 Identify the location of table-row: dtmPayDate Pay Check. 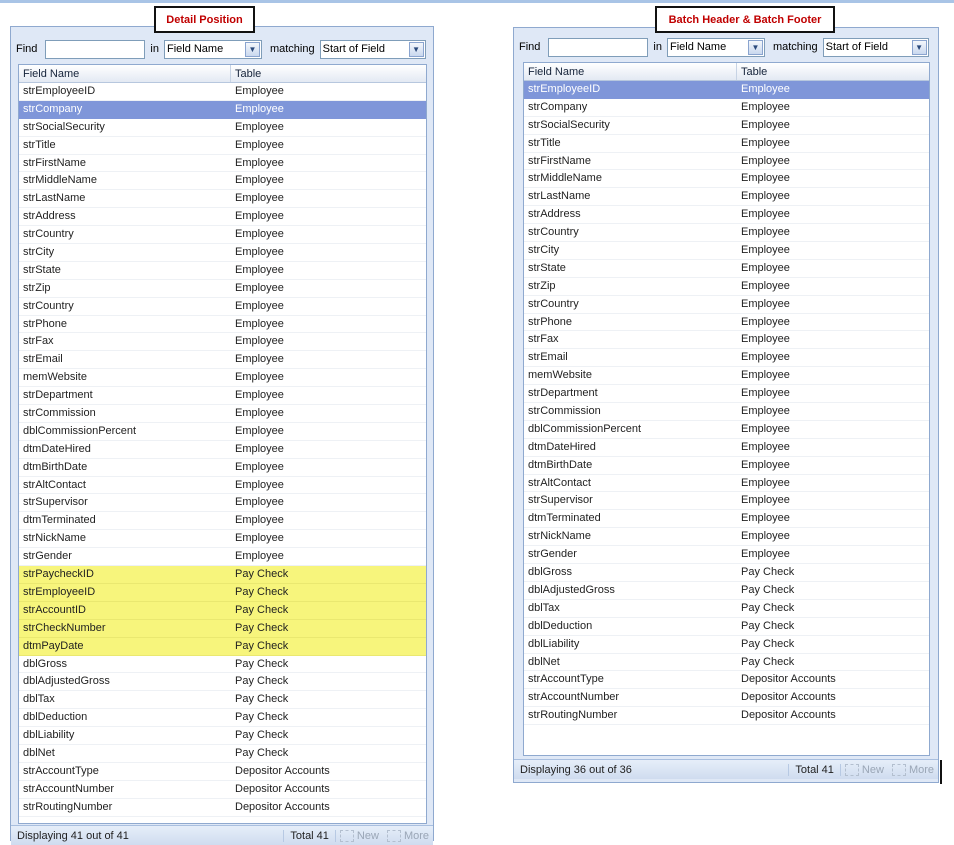
(222, 646).